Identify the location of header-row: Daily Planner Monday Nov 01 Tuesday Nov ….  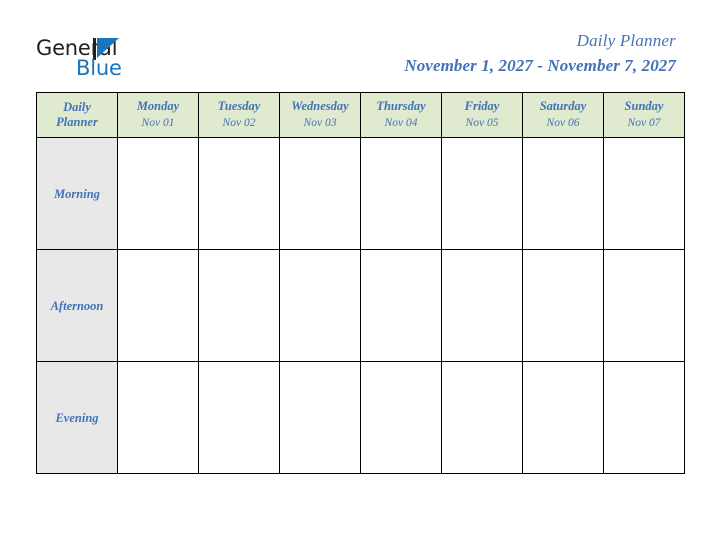
(360, 115).